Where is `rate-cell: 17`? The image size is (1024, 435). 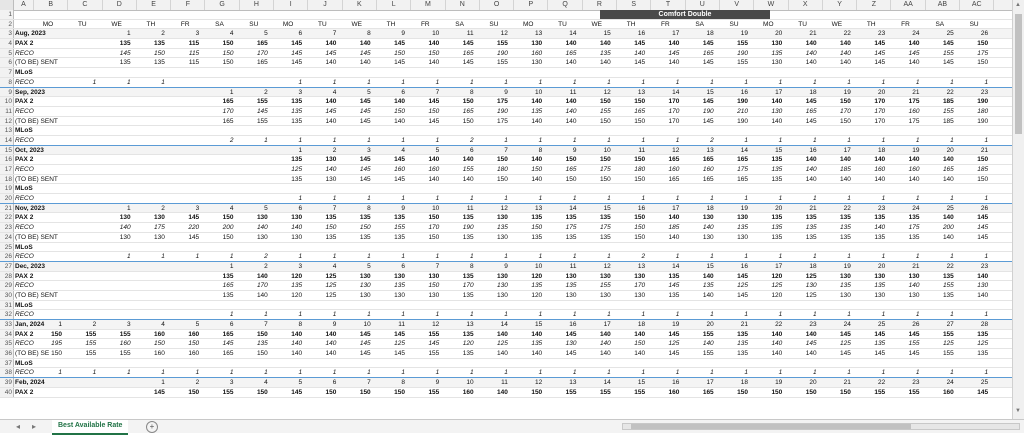 rate-cell: 17 is located at coordinates (666, 33).